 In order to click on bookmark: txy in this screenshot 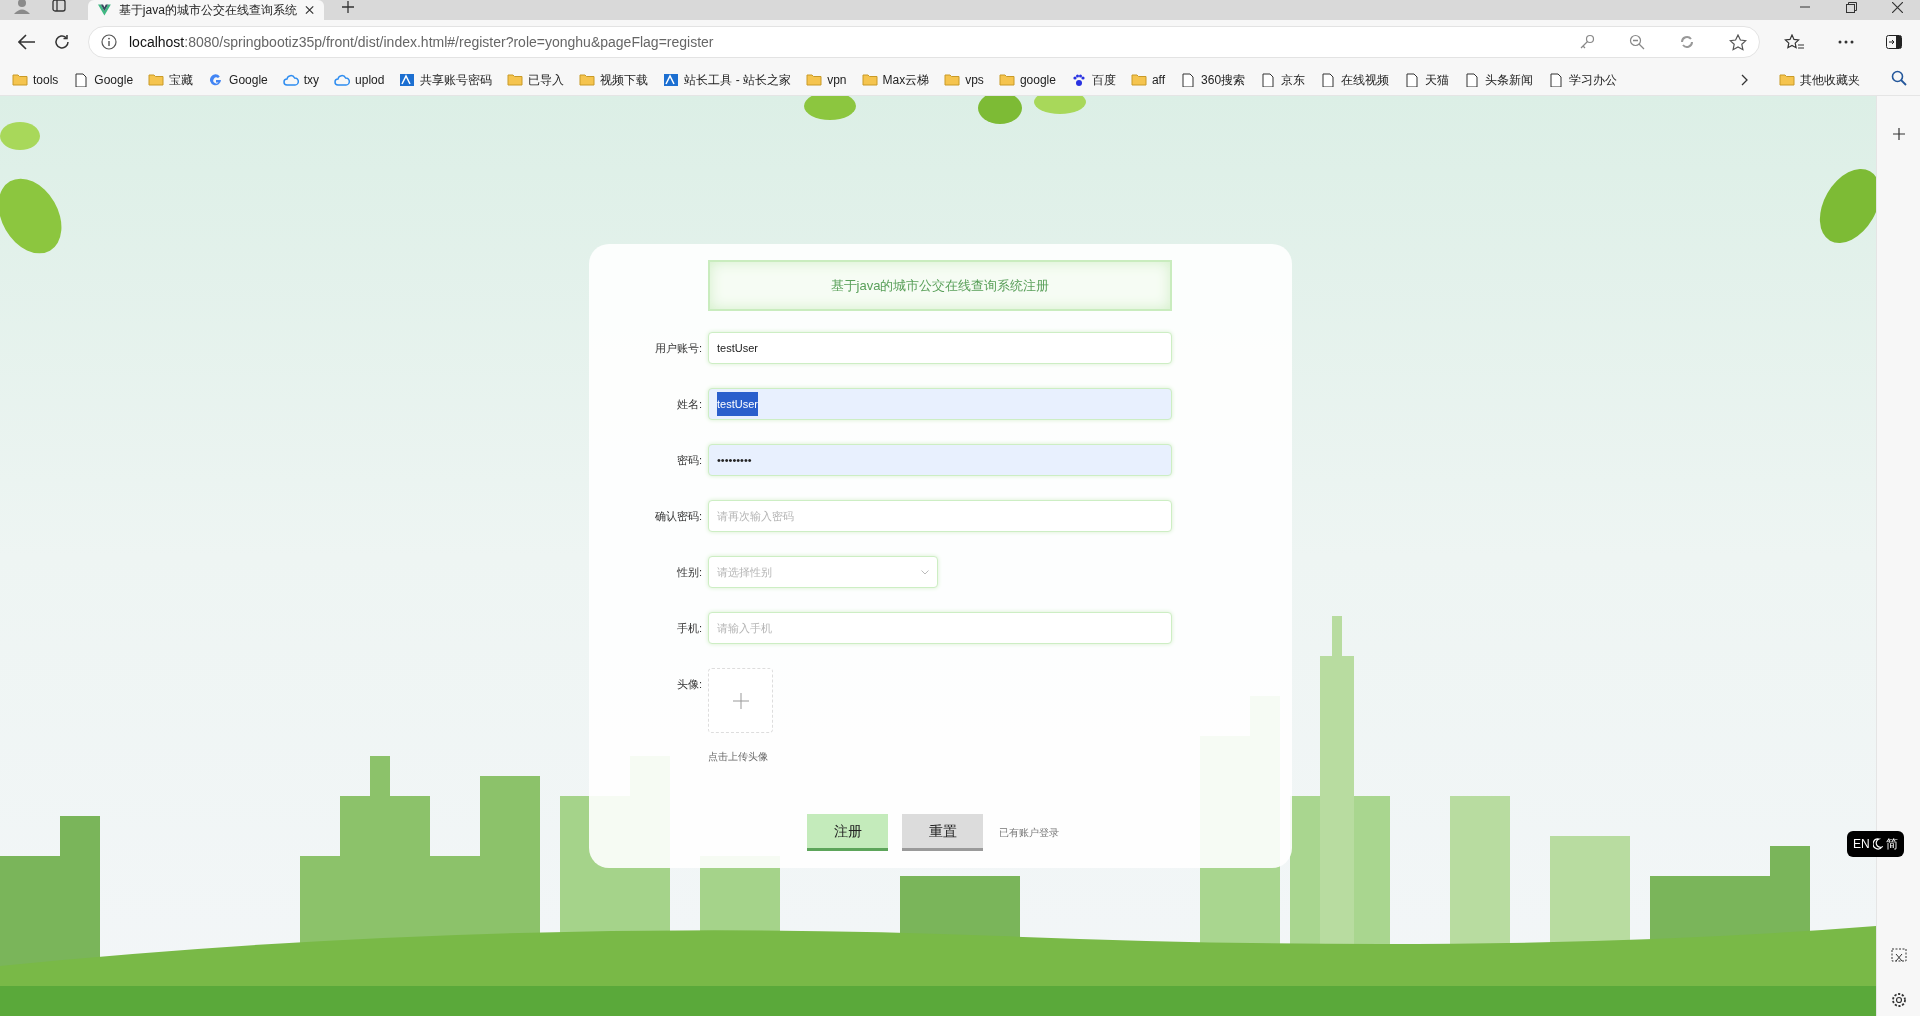, I will do `click(301, 79)`.